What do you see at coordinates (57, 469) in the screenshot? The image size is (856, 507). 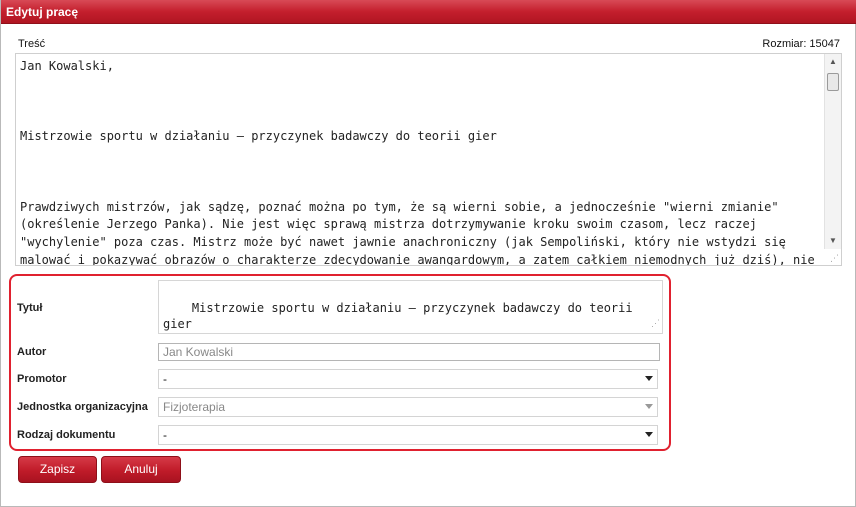 I see `save-button: Zapisz` at bounding box center [57, 469].